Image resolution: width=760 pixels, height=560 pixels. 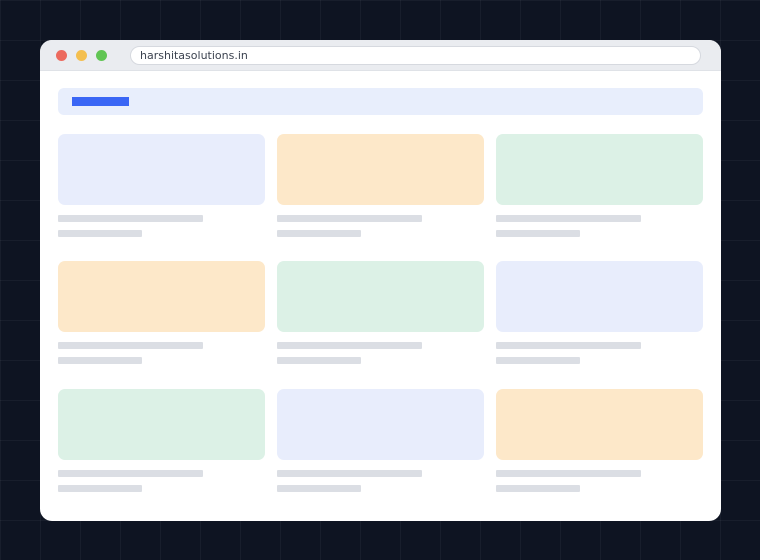 What do you see at coordinates (380, 101) in the screenshot?
I see `page-header` at bounding box center [380, 101].